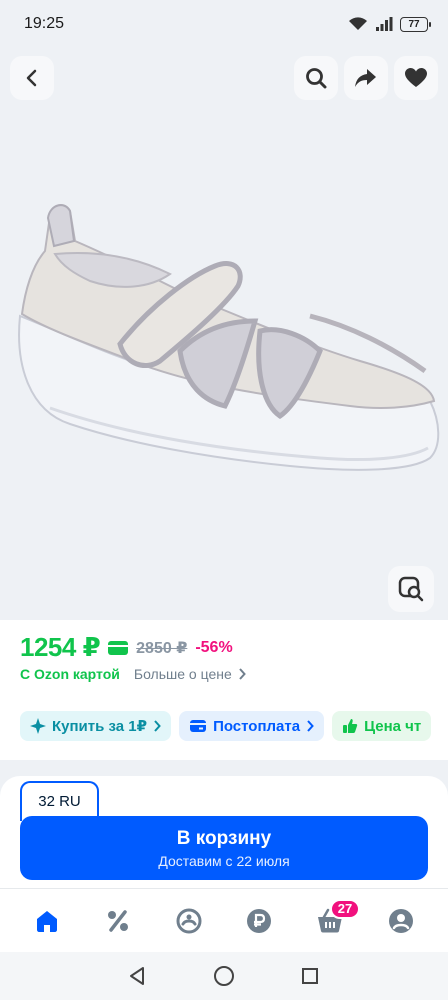 The height and width of the screenshot is (1000, 448). What do you see at coordinates (358, 23) in the screenshot?
I see `wifi-icon` at bounding box center [358, 23].